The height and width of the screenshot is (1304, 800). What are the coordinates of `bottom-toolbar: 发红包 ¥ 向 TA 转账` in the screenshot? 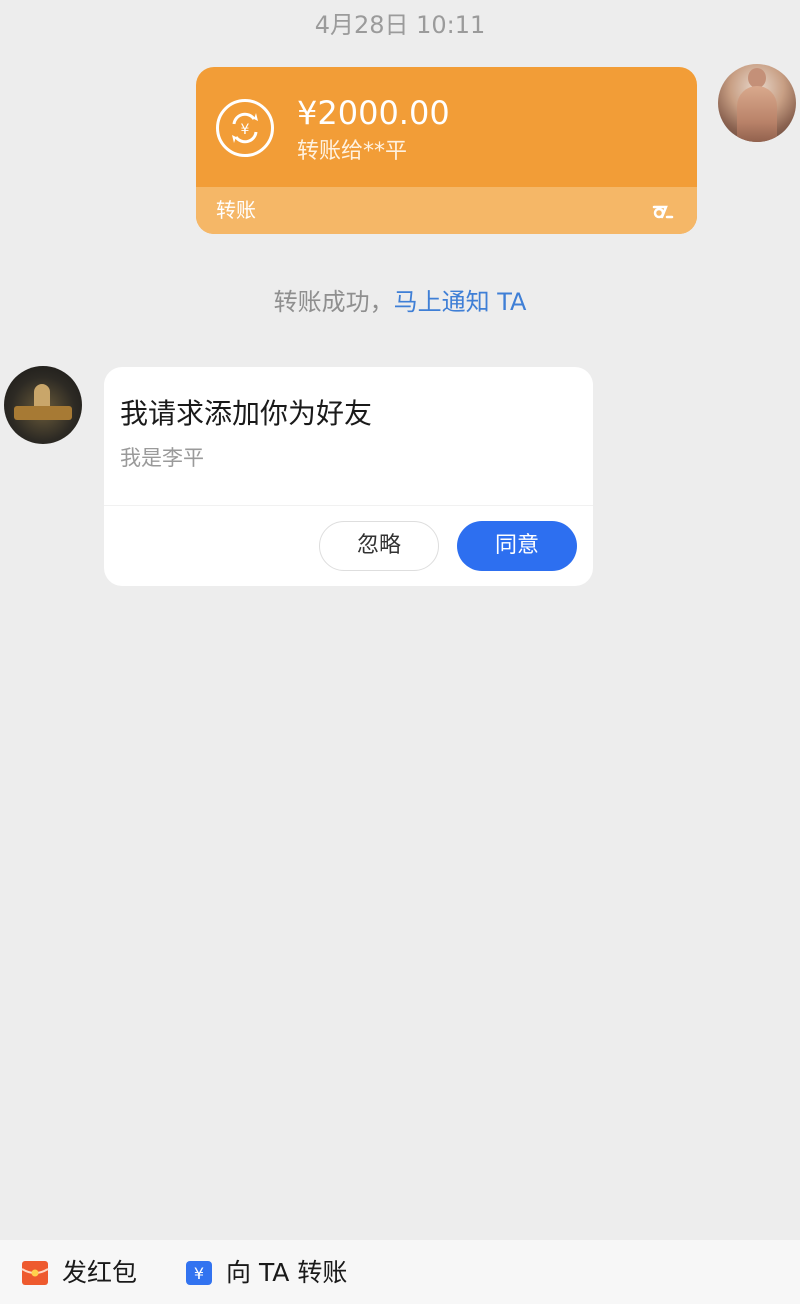 It's located at (400, 1272).